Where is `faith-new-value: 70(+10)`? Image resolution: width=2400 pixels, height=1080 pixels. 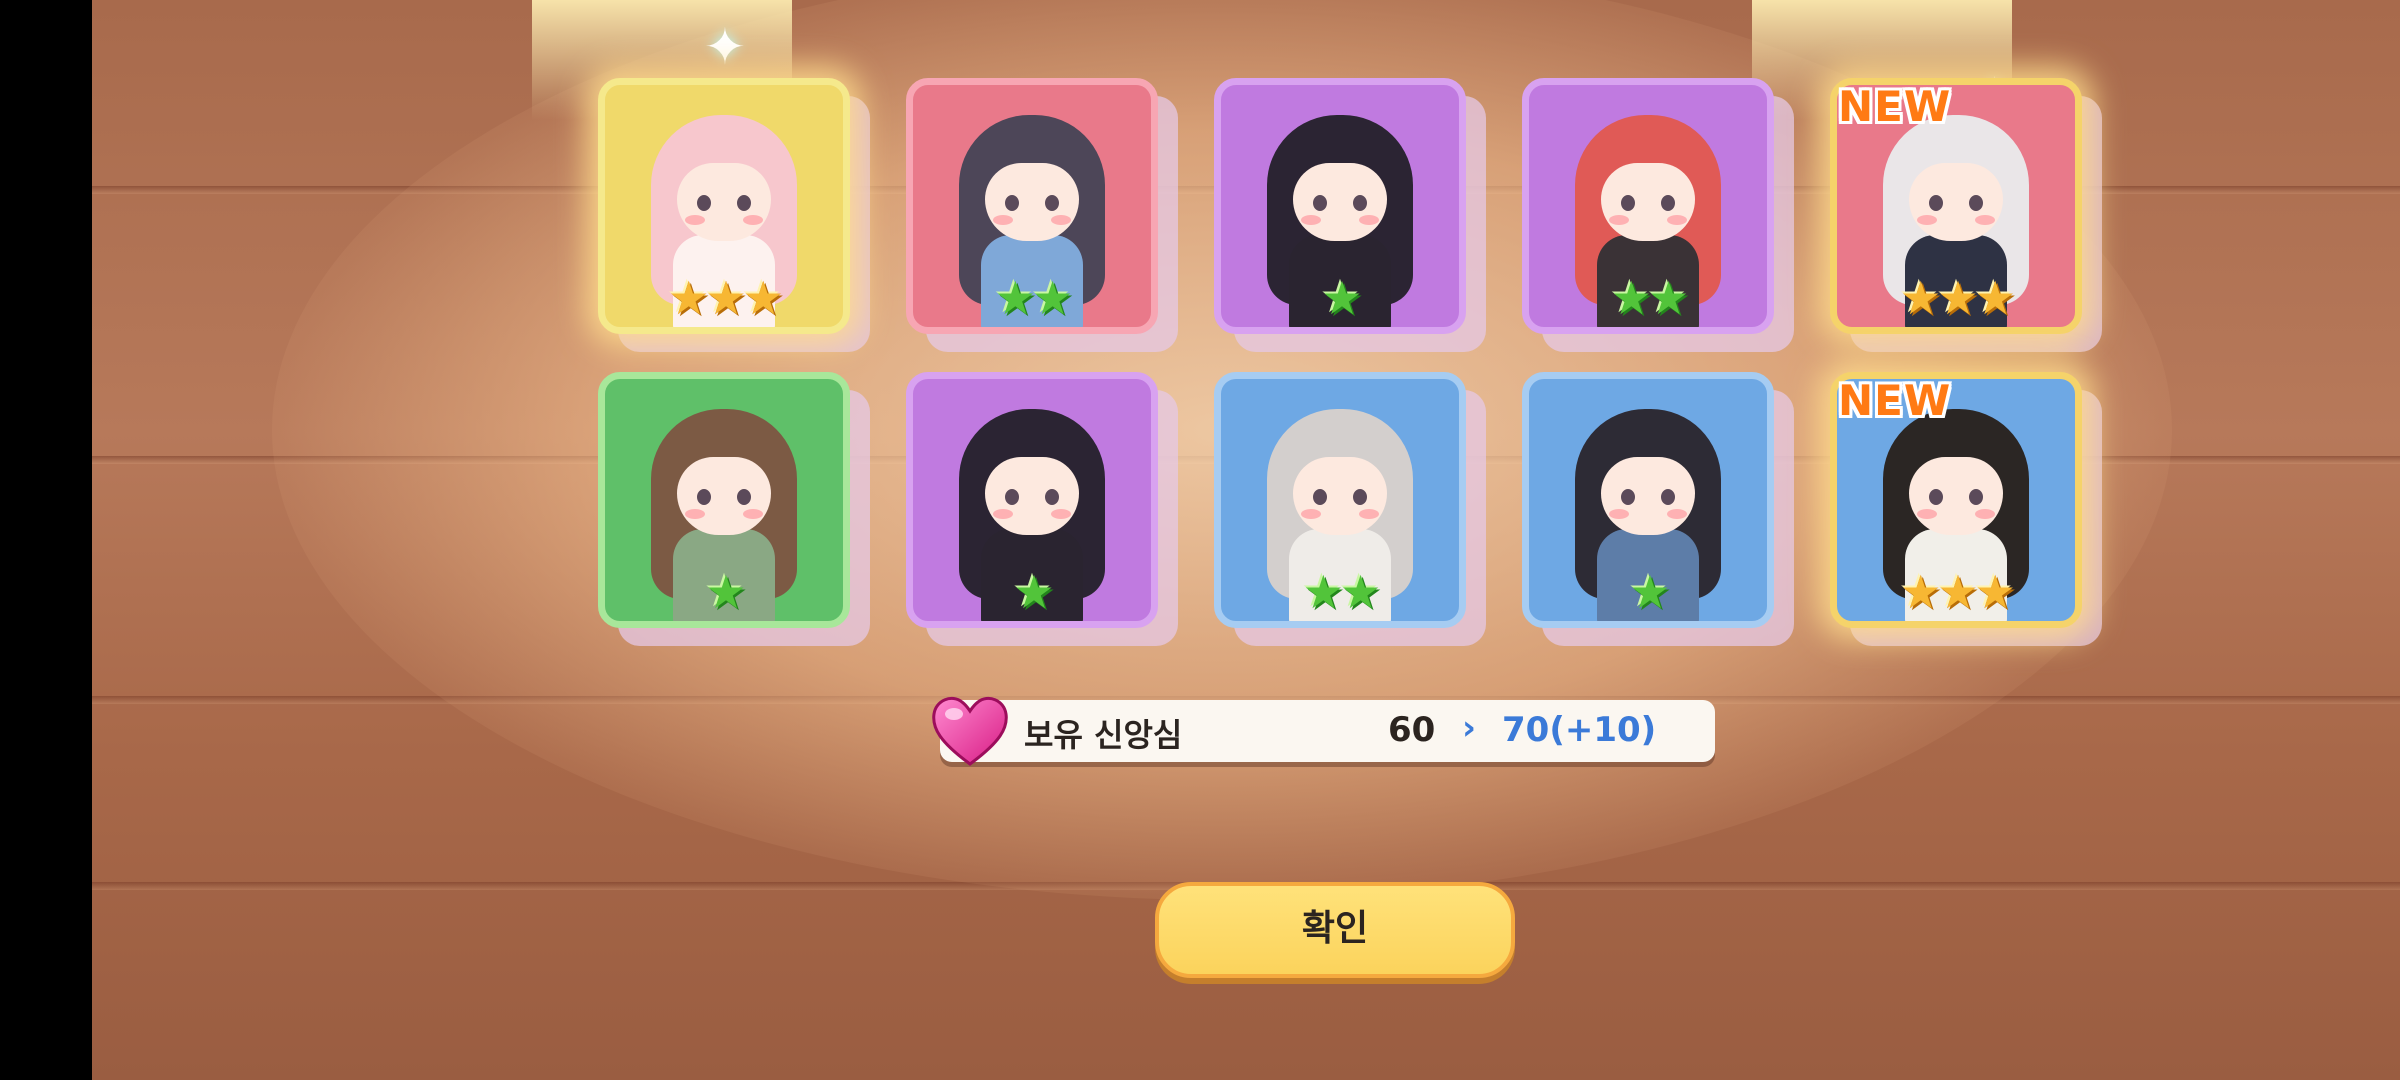 faith-new-value: 70(+10) is located at coordinates (1579, 730).